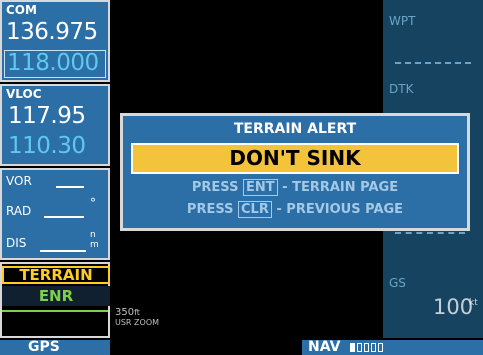 Image resolution: width=483 pixels, height=355 pixels. Describe the element at coordinates (55, 214) in the screenshot. I see `vor-panel: VOR RAD ° DIS n m` at that location.